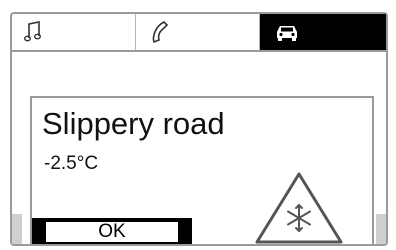  I want to click on tab-bar, so click(199, 33).